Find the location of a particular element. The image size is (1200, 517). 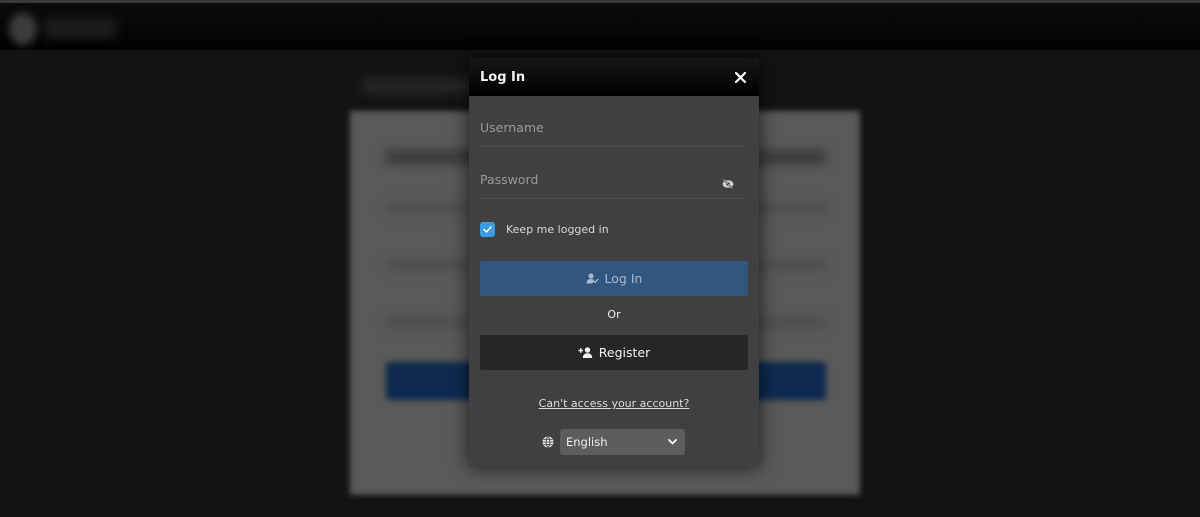

toggle-password-visibility is located at coordinates (729, 182).